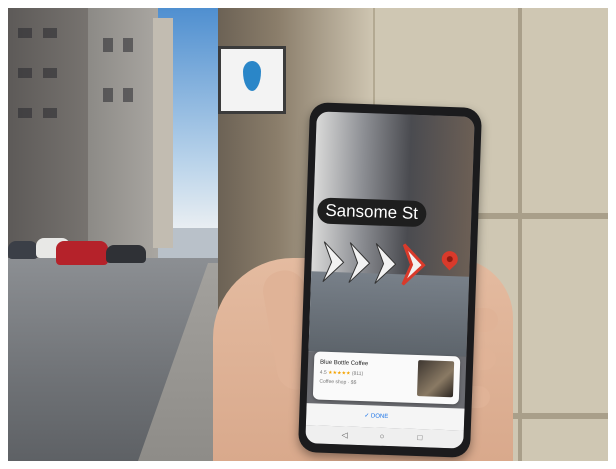 Image resolution: width=616 pixels, height=469 pixels. I want to click on blue-bottle-drop-icon, so click(252, 76).